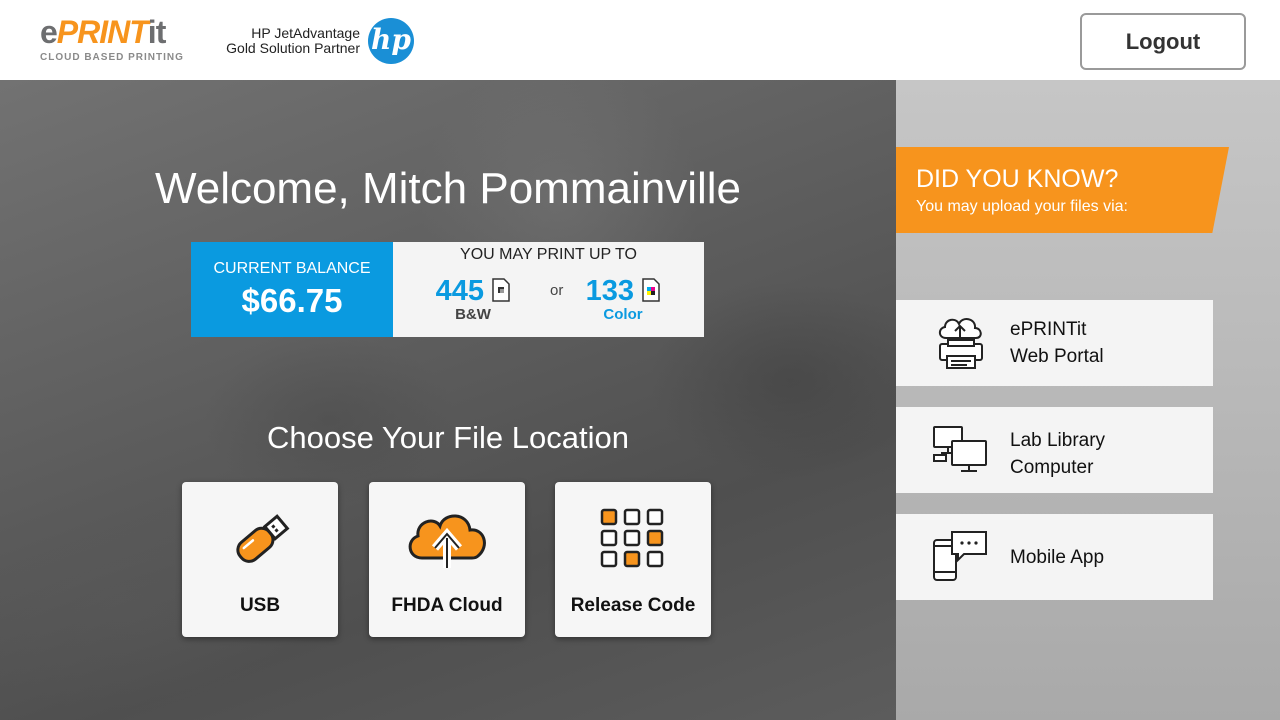  I want to click on color-page-icon, so click(651, 290).